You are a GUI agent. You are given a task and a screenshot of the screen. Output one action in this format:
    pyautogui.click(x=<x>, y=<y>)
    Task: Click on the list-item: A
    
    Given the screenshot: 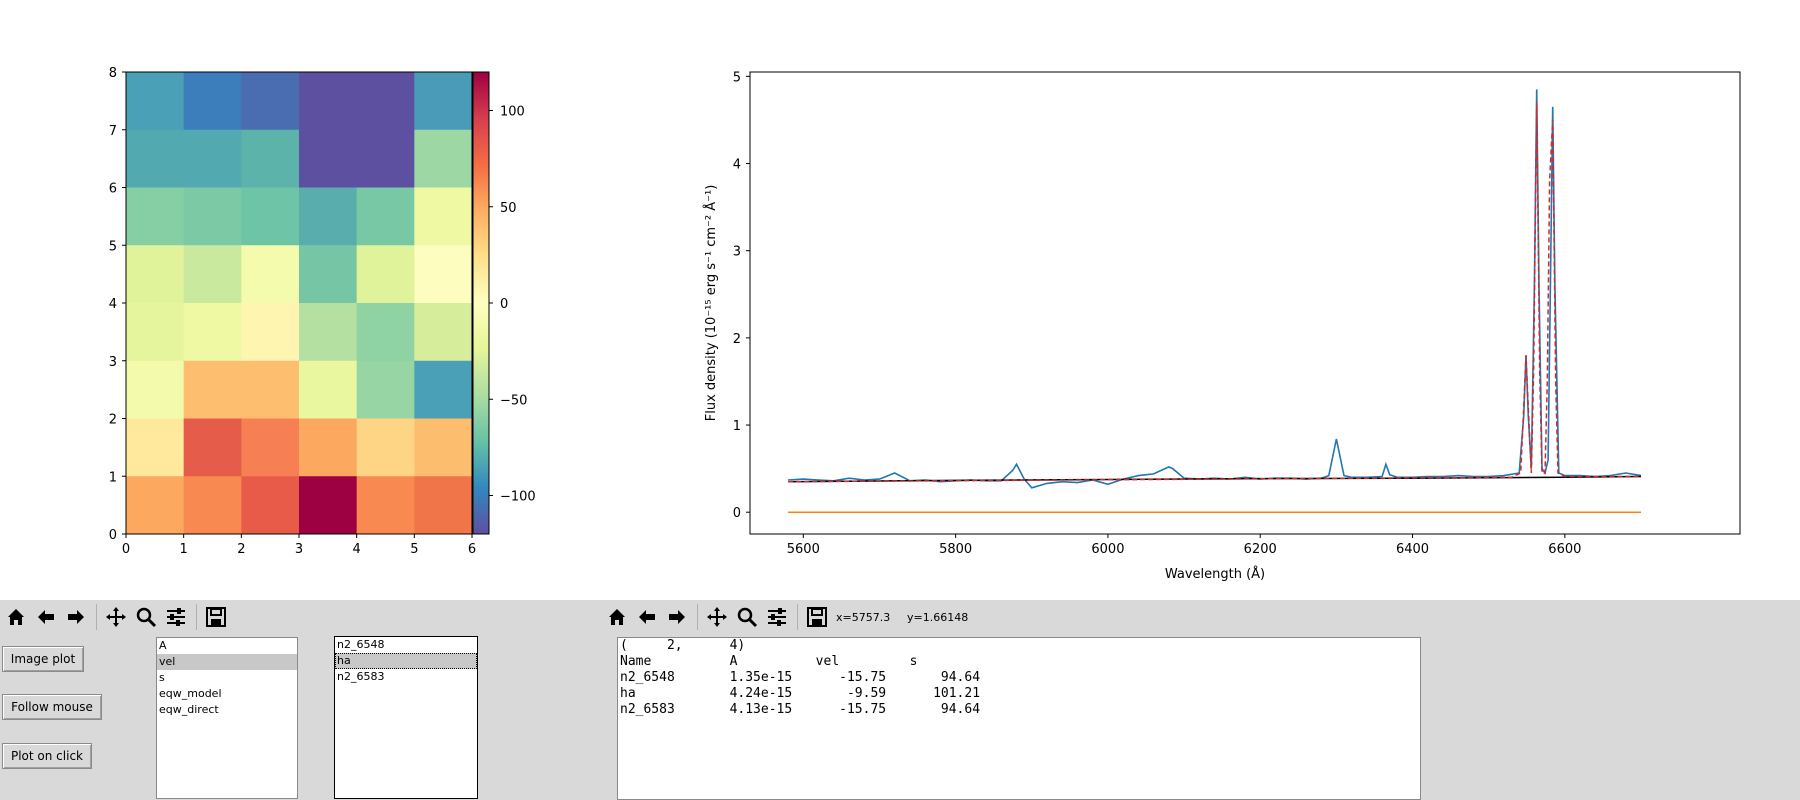 What is the action you would take?
    pyautogui.click(x=227, y=646)
    